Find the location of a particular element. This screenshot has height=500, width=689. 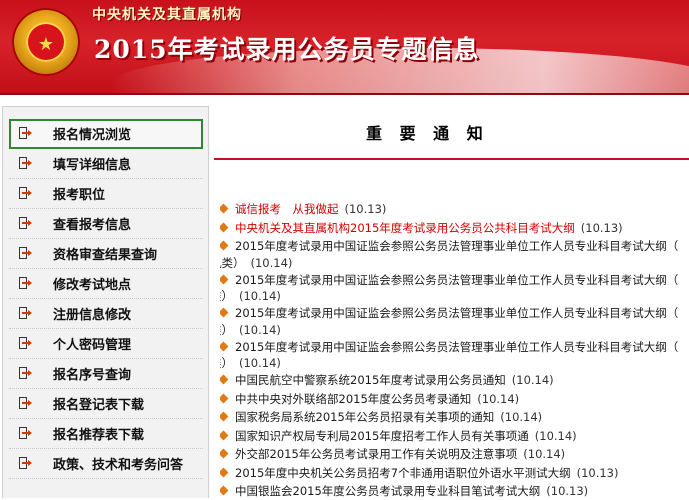

notice-item: 中央机关及其直属机构2015年度考试录用公务员公共科目考试大纲 (10.13) is located at coordinates (454, 228).